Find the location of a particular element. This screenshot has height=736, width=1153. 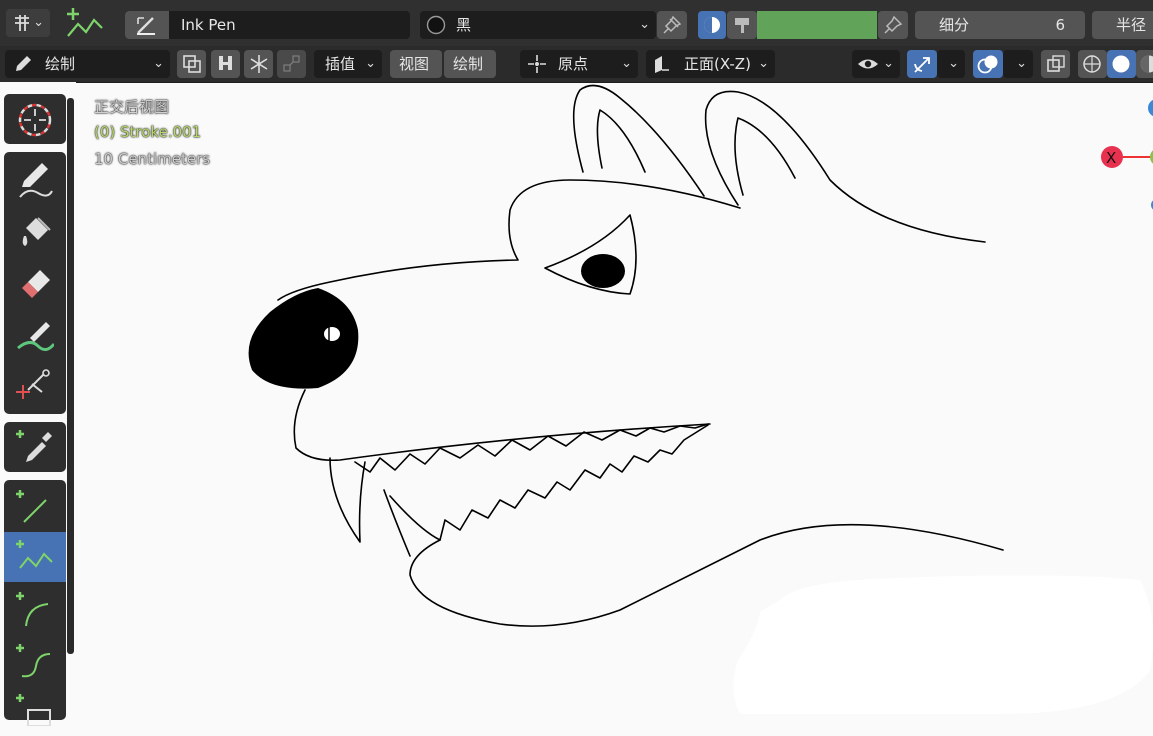

toolbar is located at coordinates (38, 398).